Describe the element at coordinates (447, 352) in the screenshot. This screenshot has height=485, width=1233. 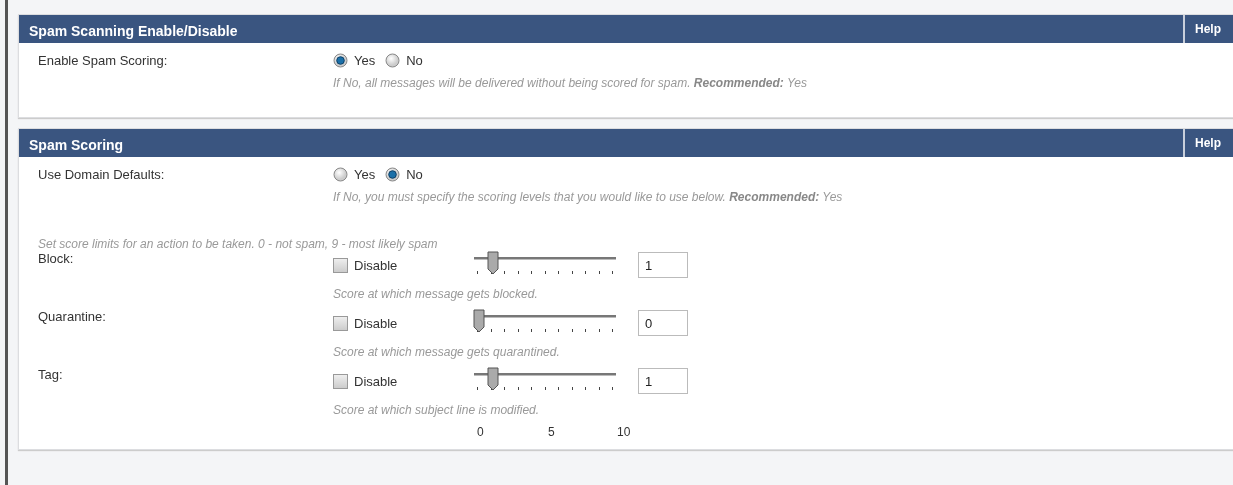
I see `hint-text: Score at which message gets quarantined.` at that location.